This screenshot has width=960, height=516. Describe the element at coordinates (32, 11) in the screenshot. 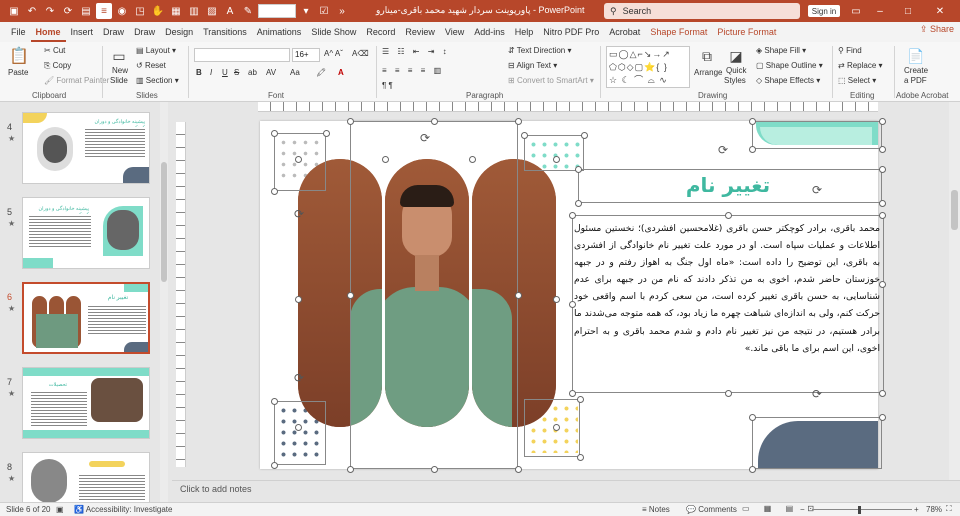

I see `undo-icon: ↶` at that location.